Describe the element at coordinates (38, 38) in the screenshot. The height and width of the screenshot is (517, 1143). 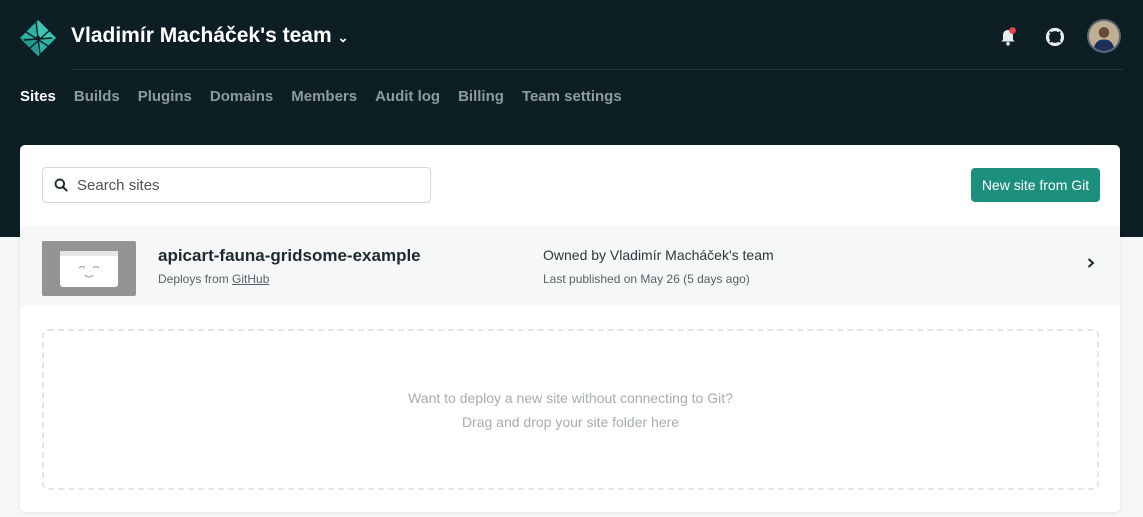
I see `netlify-logo-icon` at that location.